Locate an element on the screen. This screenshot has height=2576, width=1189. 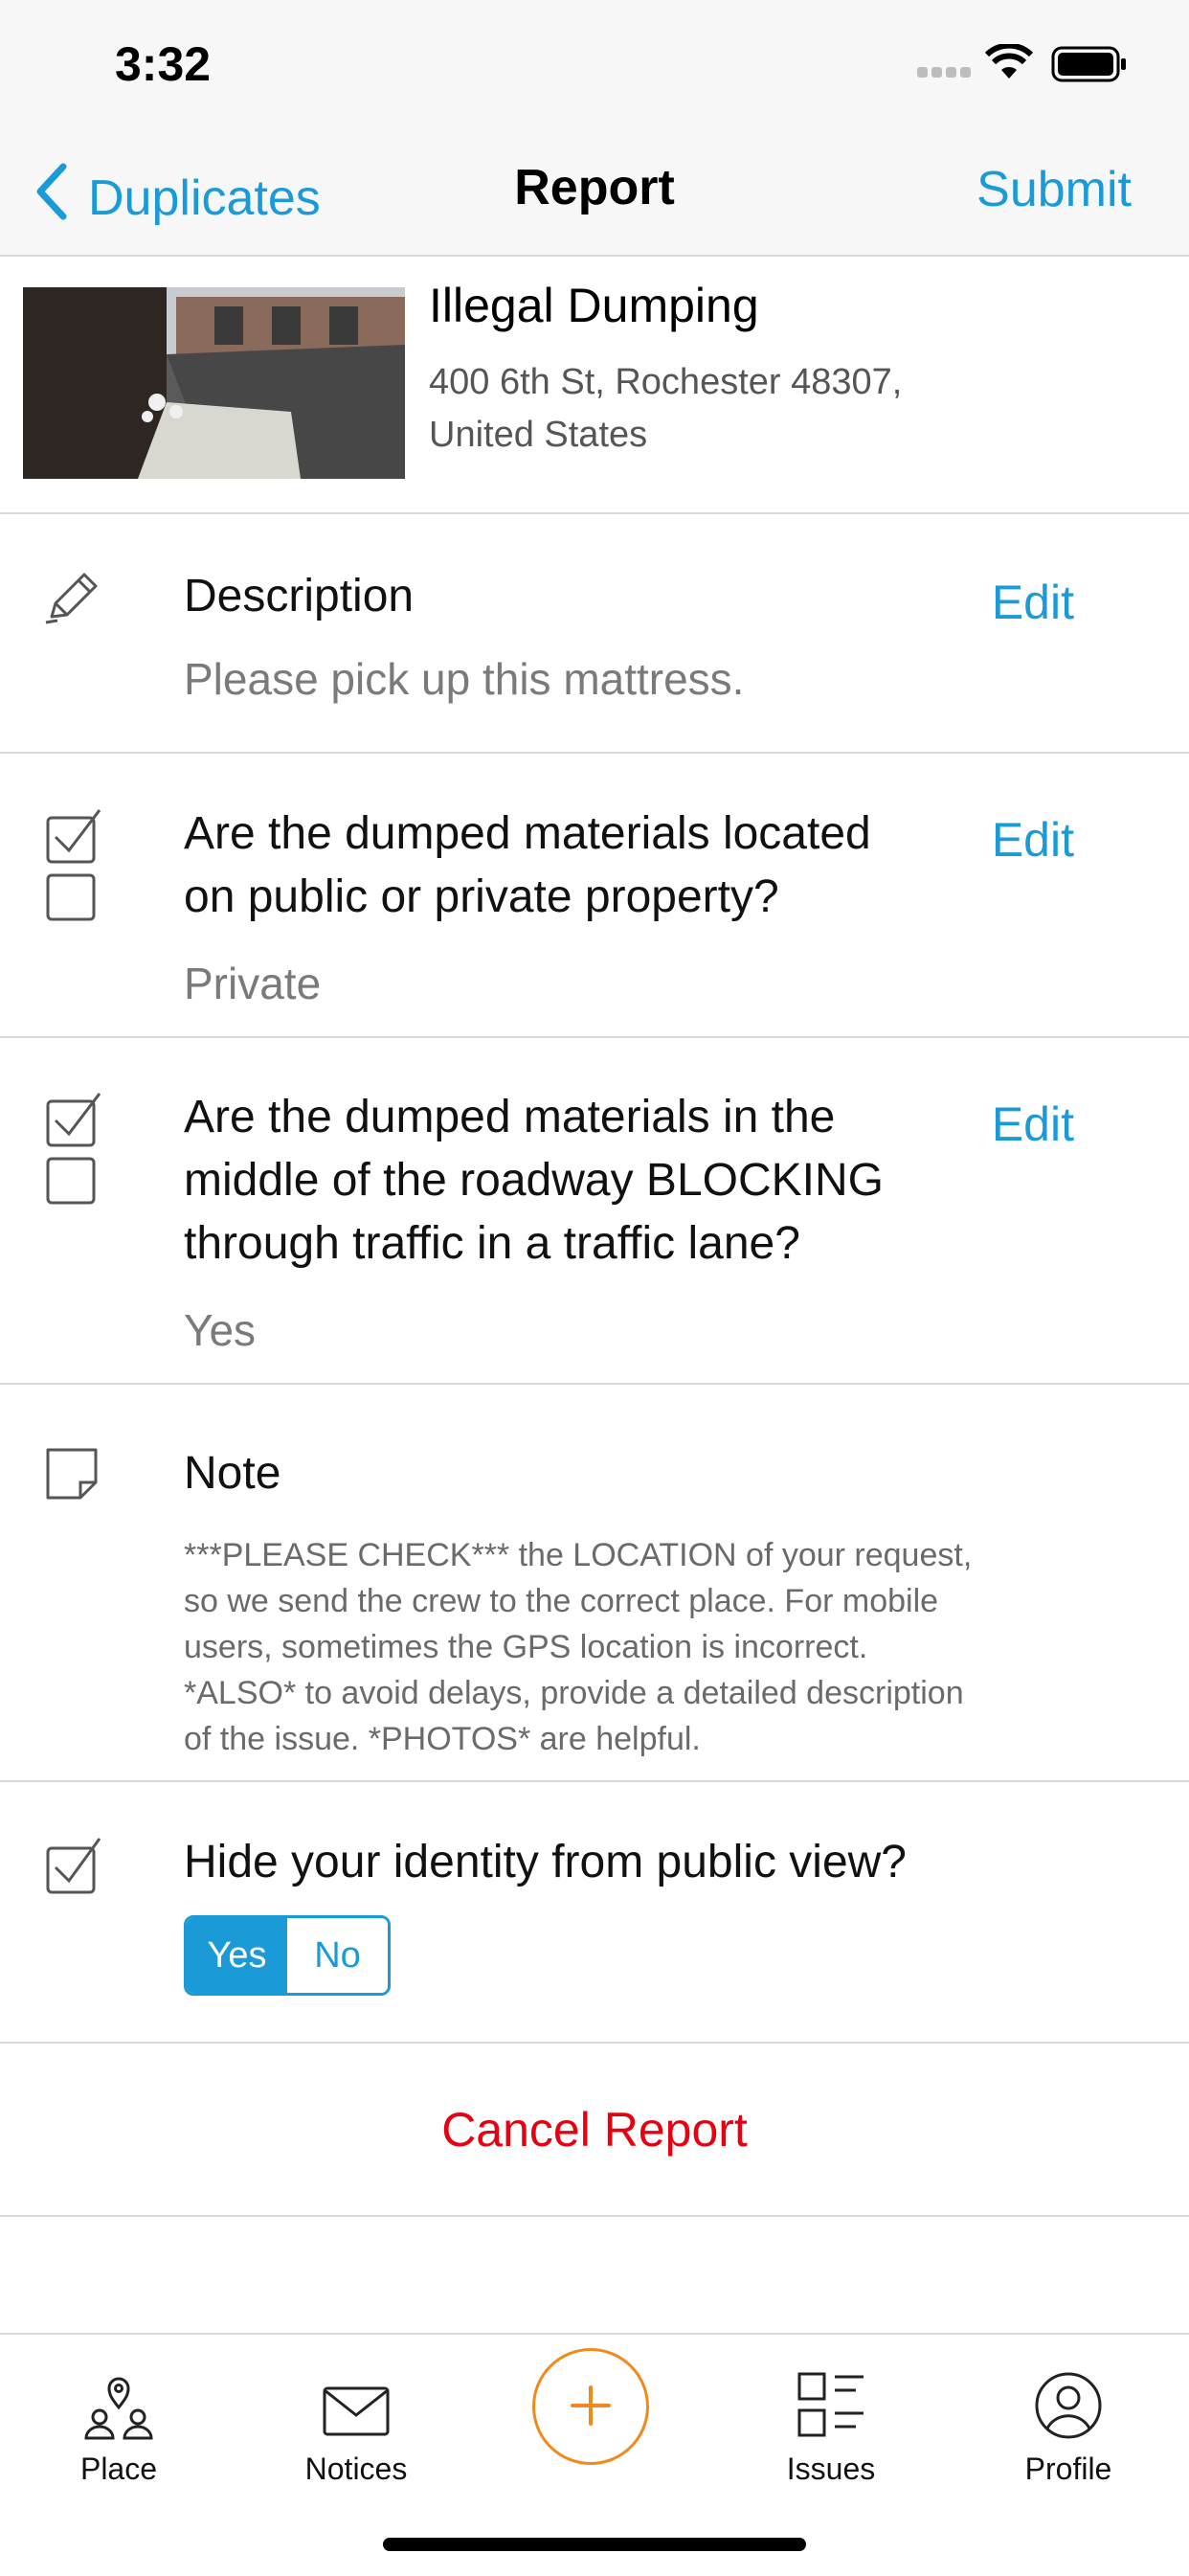
note-icon is located at coordinates (71, 1476).